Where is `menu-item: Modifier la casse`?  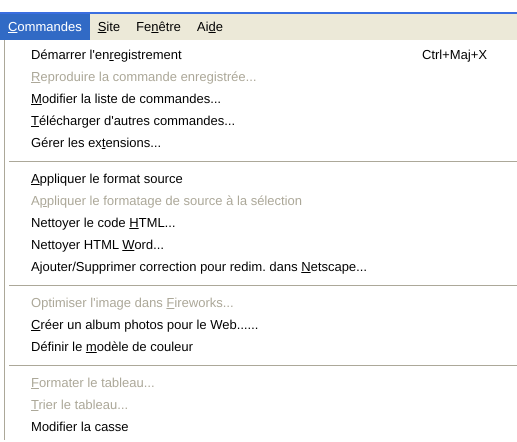
menu-item: Modifier la casse is located at coordinates (261, 427).